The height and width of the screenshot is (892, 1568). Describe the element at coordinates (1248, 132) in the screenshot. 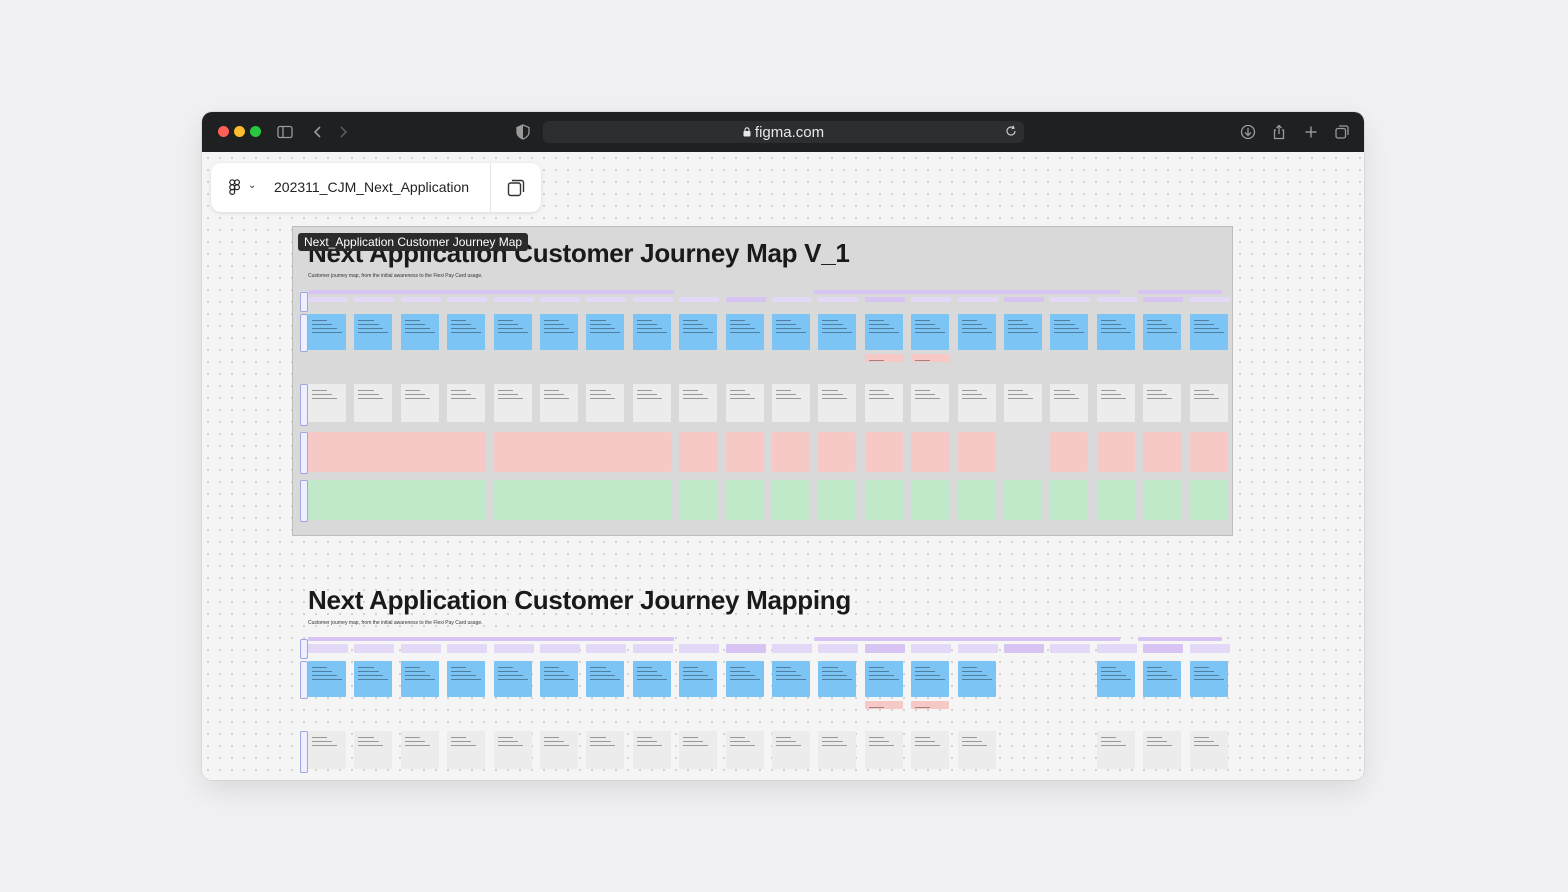

I see `downloads-icon` at that location.